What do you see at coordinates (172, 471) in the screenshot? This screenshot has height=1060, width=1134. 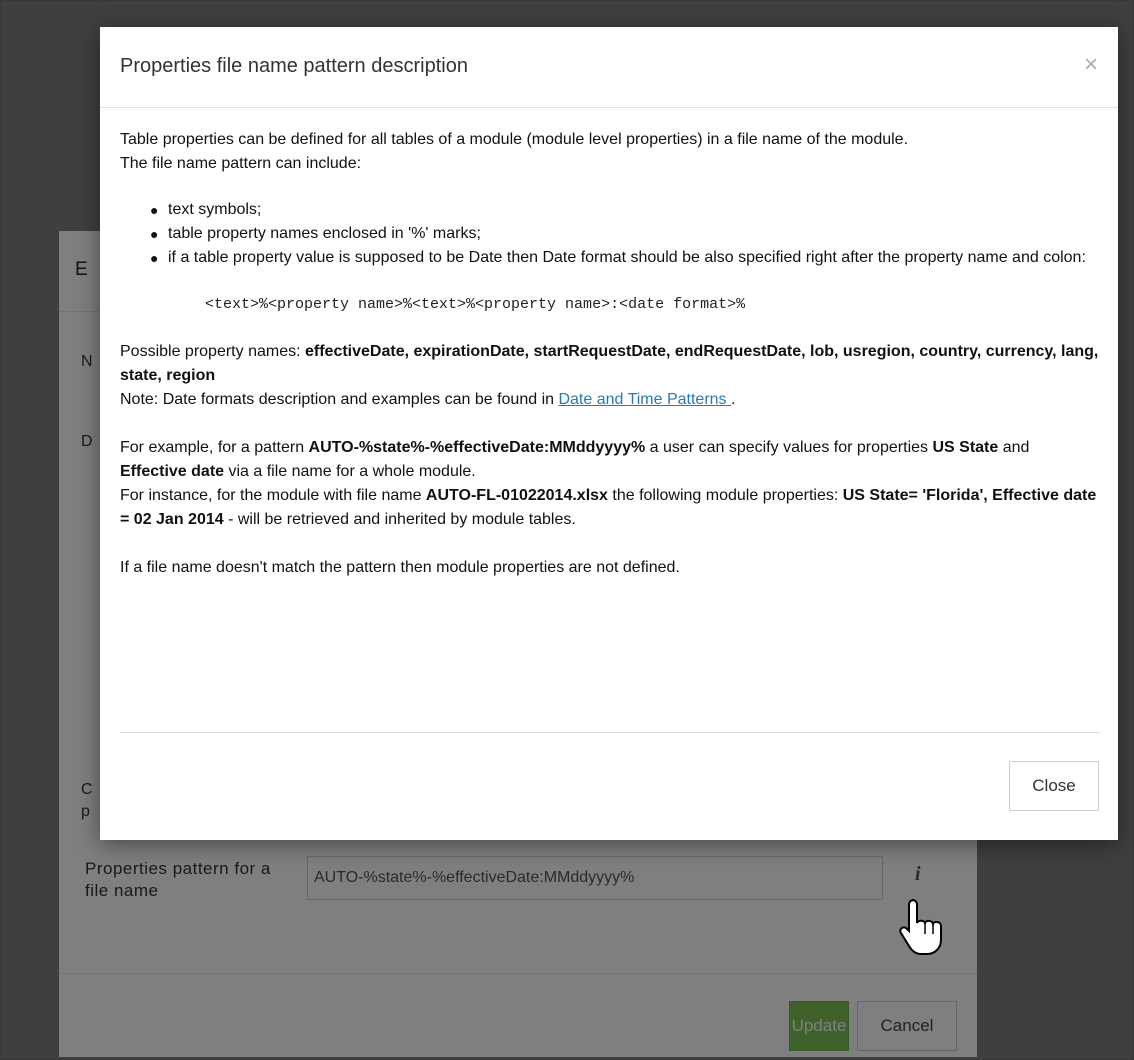 I see `example-property: Effective date` at bounding box center [172, 471].